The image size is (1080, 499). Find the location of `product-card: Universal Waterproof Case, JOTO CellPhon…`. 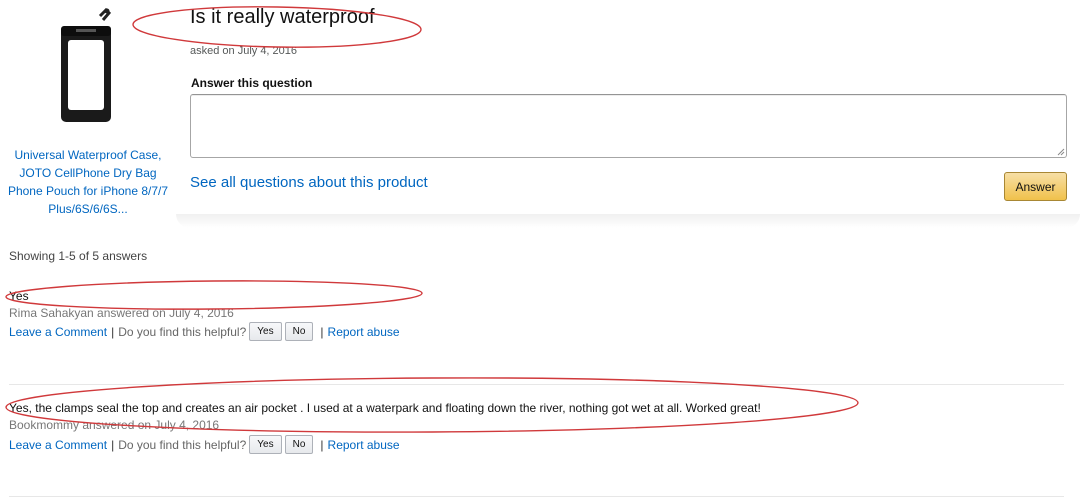

product-card: Universal Waterproof Case, JOTO CellPhon… is located at coordinates (88, 115).